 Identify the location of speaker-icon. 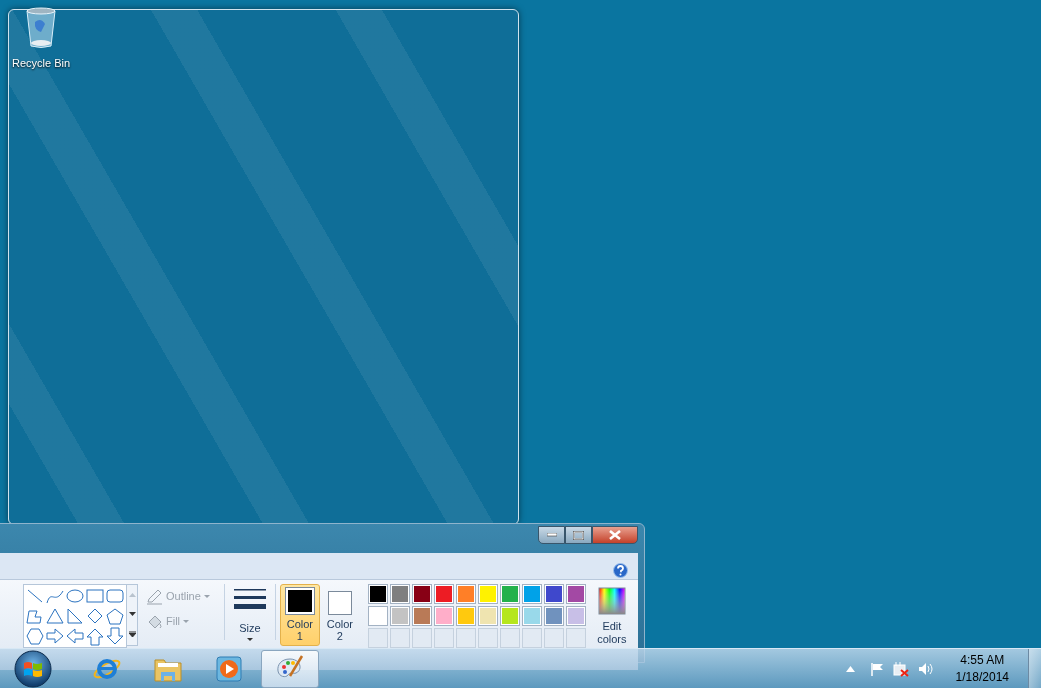
(925, 668).